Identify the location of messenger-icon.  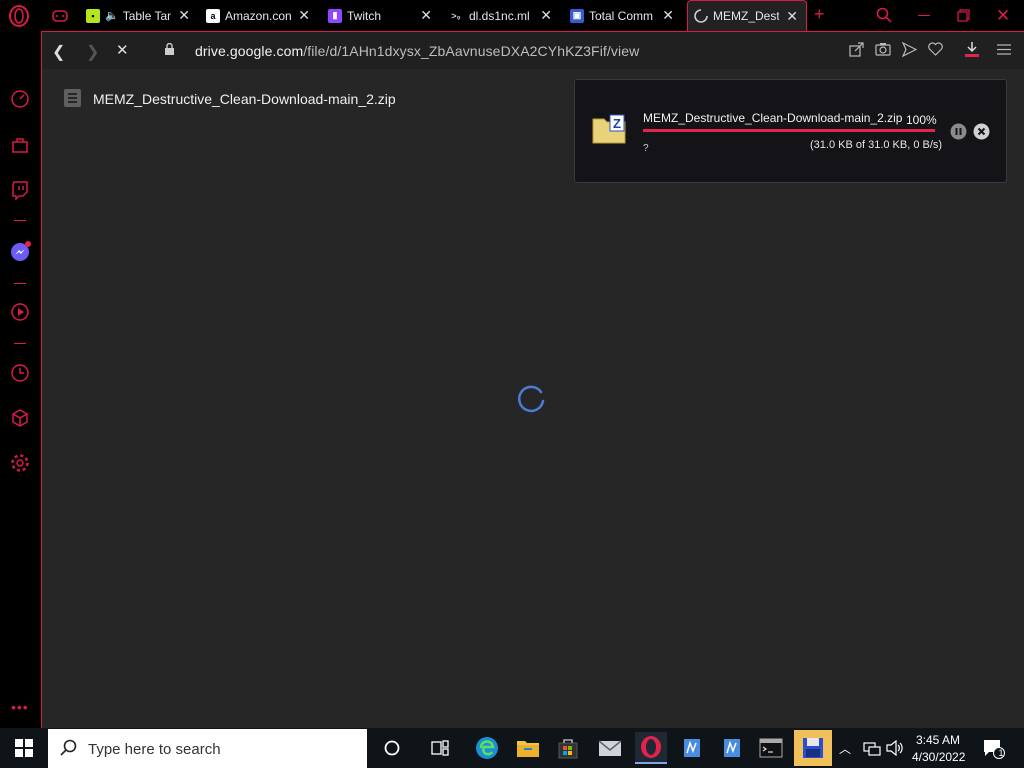
(20, 251).